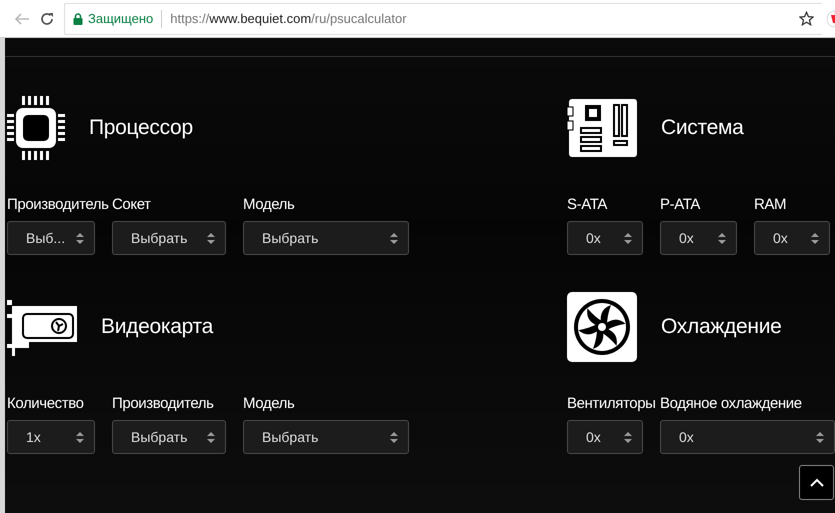 The image size is (835, 513). Describe the element at coordinates (288, 18) in the screenshot. I see `url-text: https://www.bequiet.com/ru/psucalculator` at that location.